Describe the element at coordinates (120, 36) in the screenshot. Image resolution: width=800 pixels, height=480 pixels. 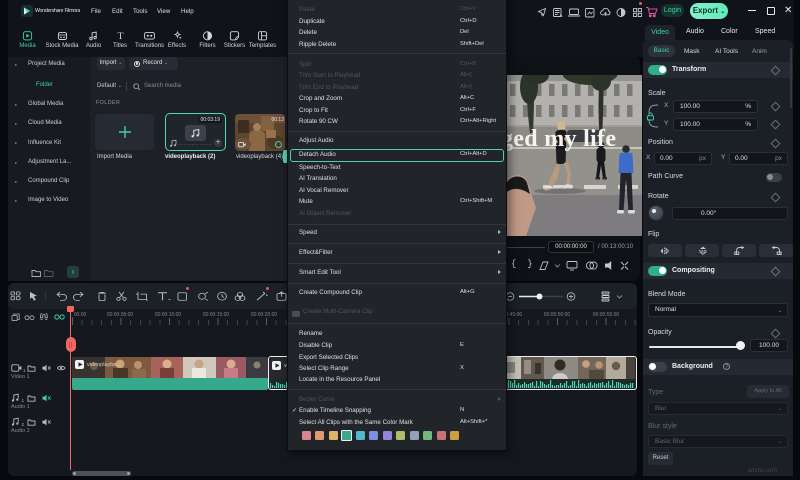
I see `svg-text: T` at that location.